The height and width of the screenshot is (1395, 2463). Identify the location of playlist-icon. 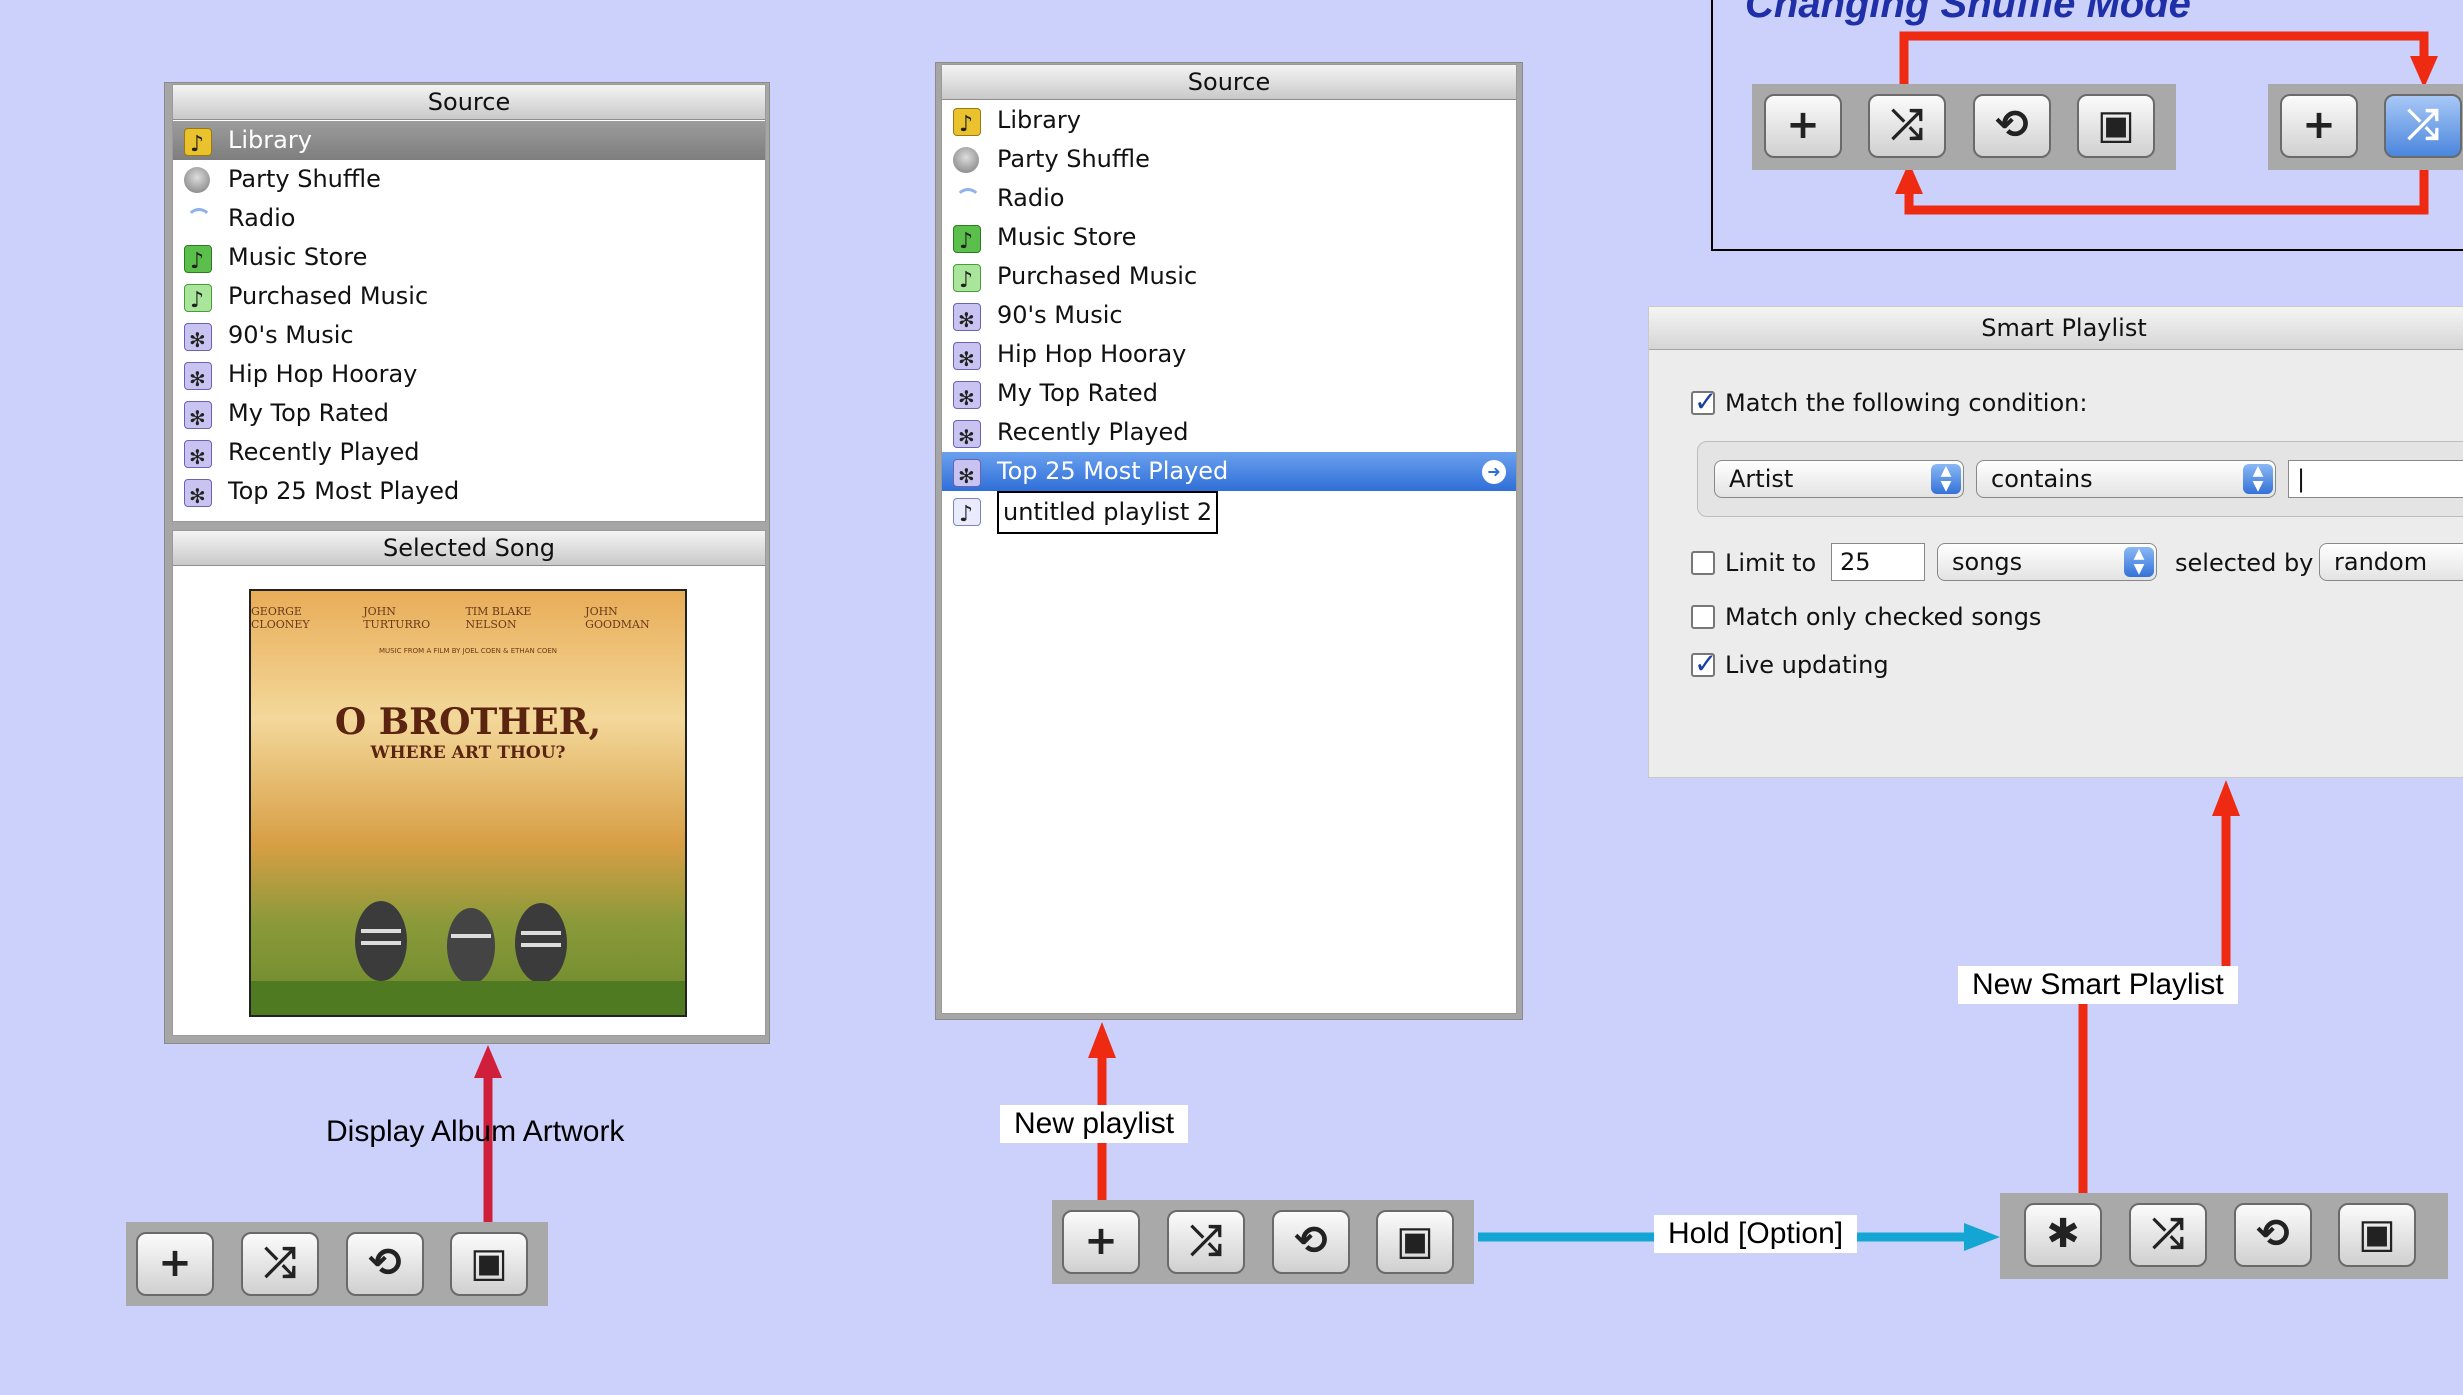
(967, 514).